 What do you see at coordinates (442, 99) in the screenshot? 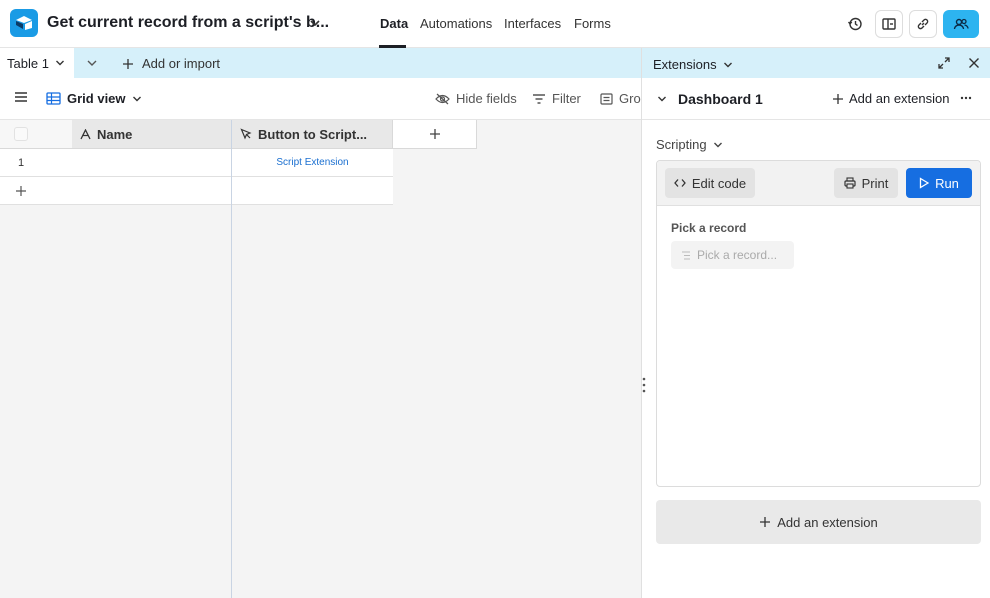
I see `eye-off-icon` at bounding box center [442, 99].